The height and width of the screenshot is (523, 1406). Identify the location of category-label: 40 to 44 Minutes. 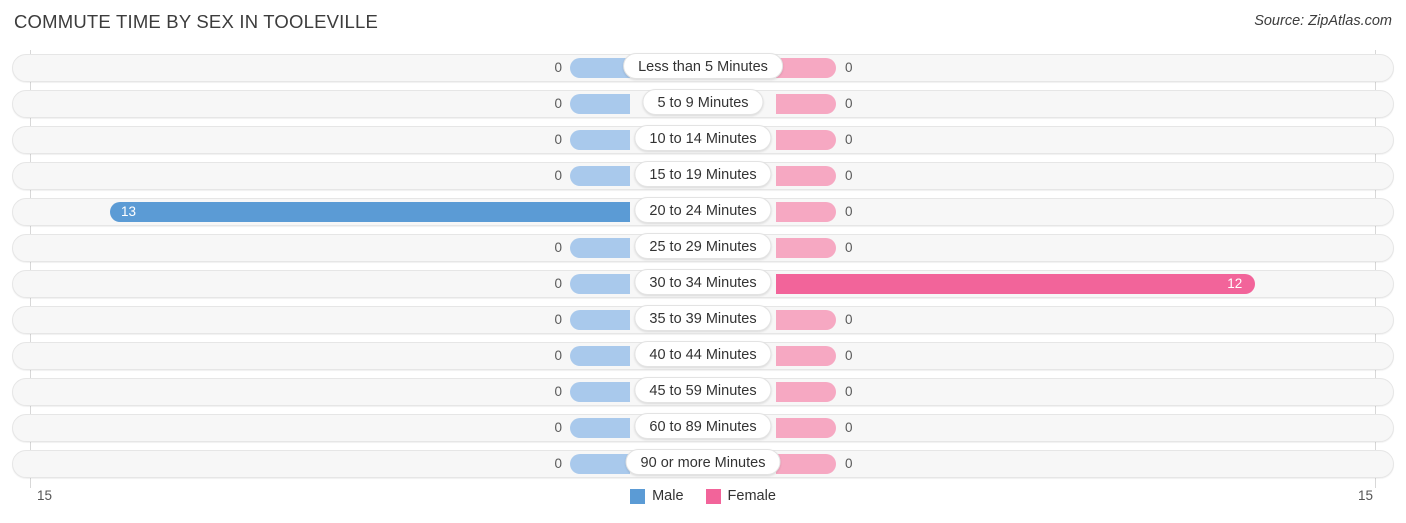
(703, 354).